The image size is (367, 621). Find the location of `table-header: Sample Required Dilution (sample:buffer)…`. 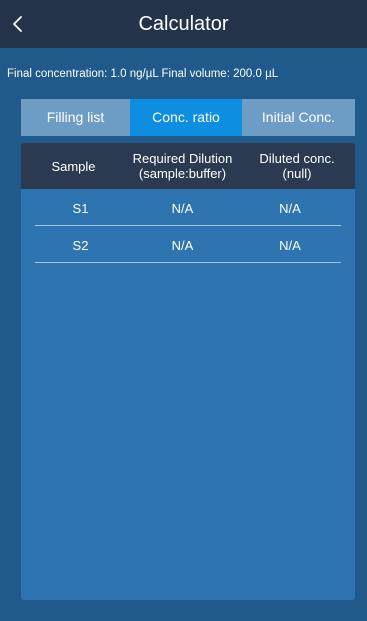

table-header: Sample Required Dilution (sample:buffer)… is located at coordinates (188, 166).